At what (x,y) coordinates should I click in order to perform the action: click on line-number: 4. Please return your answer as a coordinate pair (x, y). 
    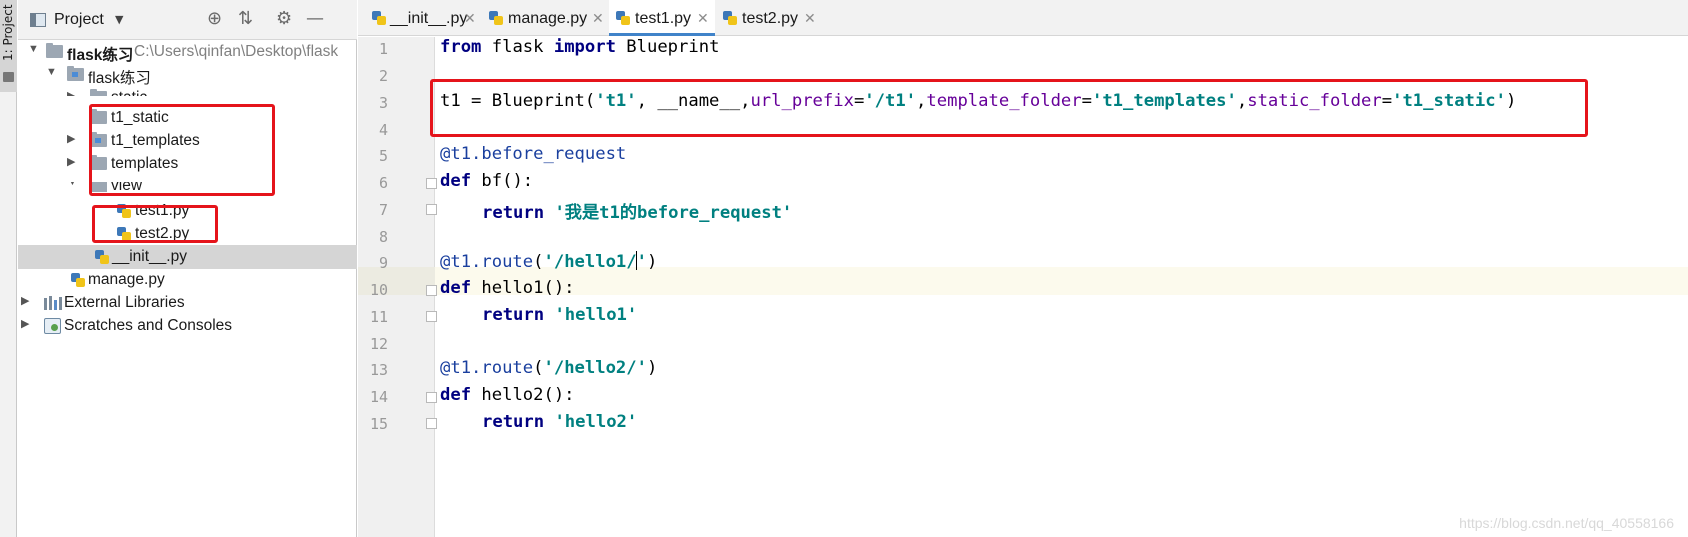
    Looking at the image, I should click on (383, 130).